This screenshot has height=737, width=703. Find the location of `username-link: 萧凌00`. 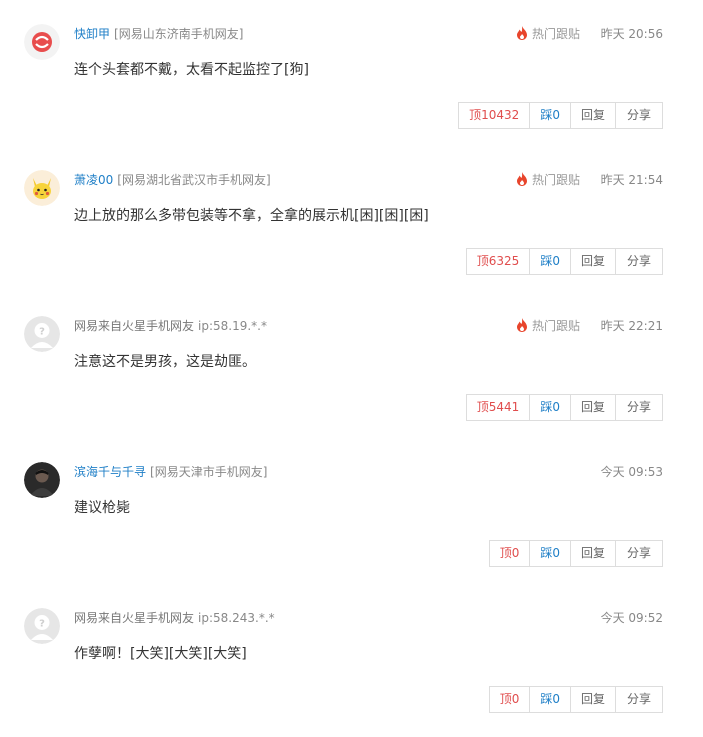

username-link: 萧凌00 is located at coordinates (93, 180).